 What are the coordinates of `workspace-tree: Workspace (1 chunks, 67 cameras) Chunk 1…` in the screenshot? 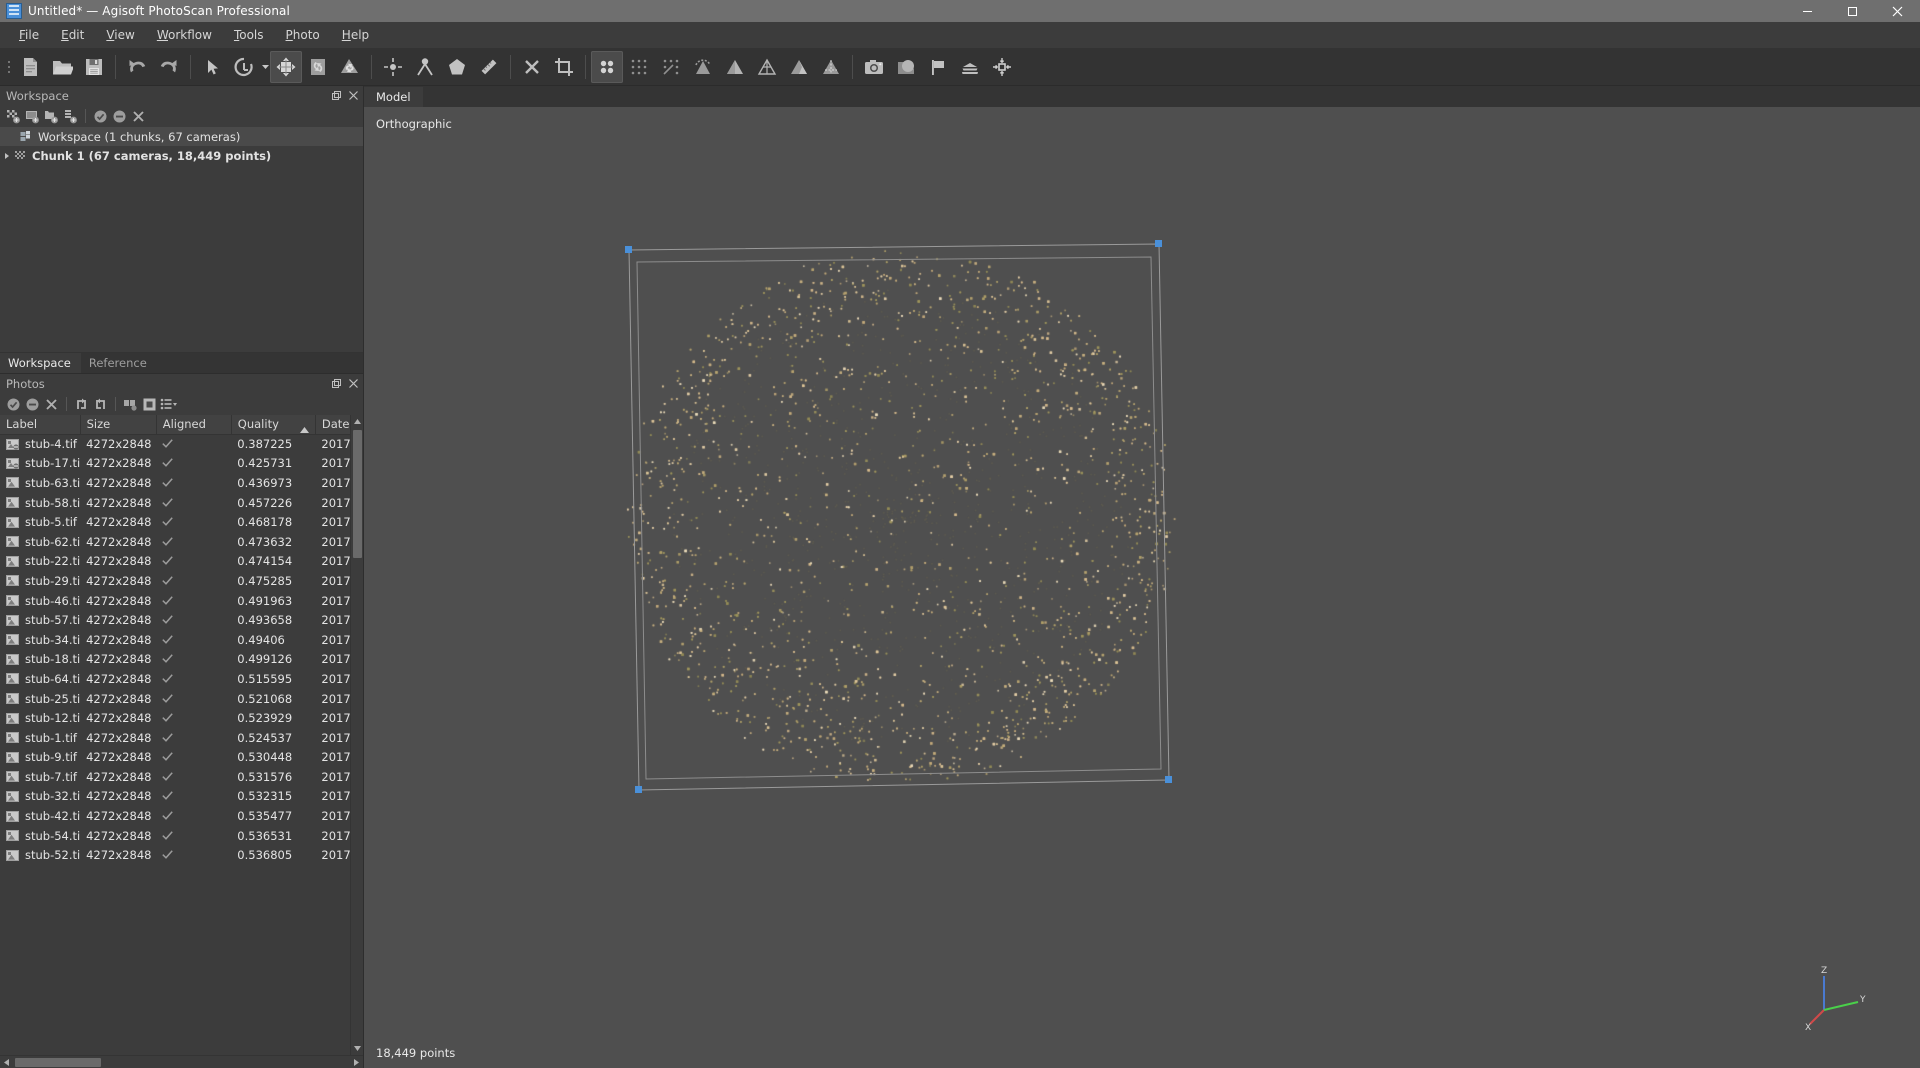 It's located at (181, 218).